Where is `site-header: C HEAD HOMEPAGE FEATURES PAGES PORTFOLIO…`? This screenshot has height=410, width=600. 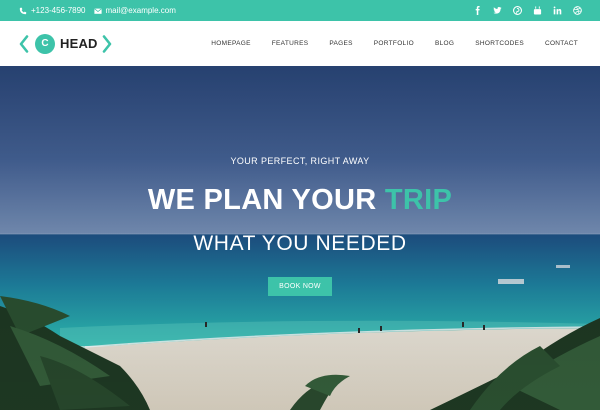 site-header: C HEAD HOMEPAGE FEATURES PAGES PORTFOLIO… is located at coordinates (300, 43).